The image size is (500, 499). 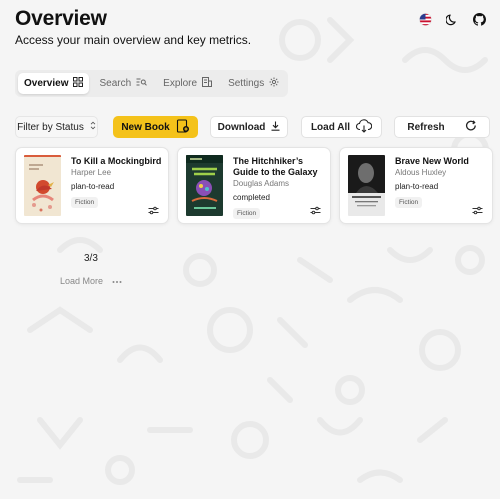 What do you see at coordinates (46, 83) in the screenshot?
I see `tab-overview-label: Overview` at bounding box center [46, 83].